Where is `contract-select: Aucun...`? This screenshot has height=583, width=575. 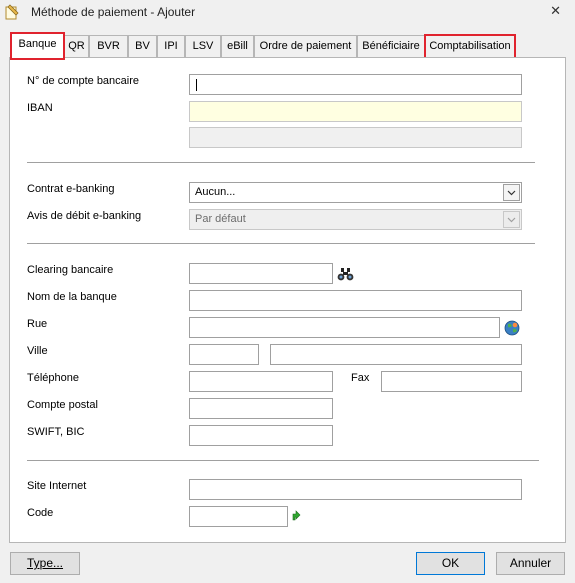 contract-select: Aucun... is located at coordinates (355, 192).